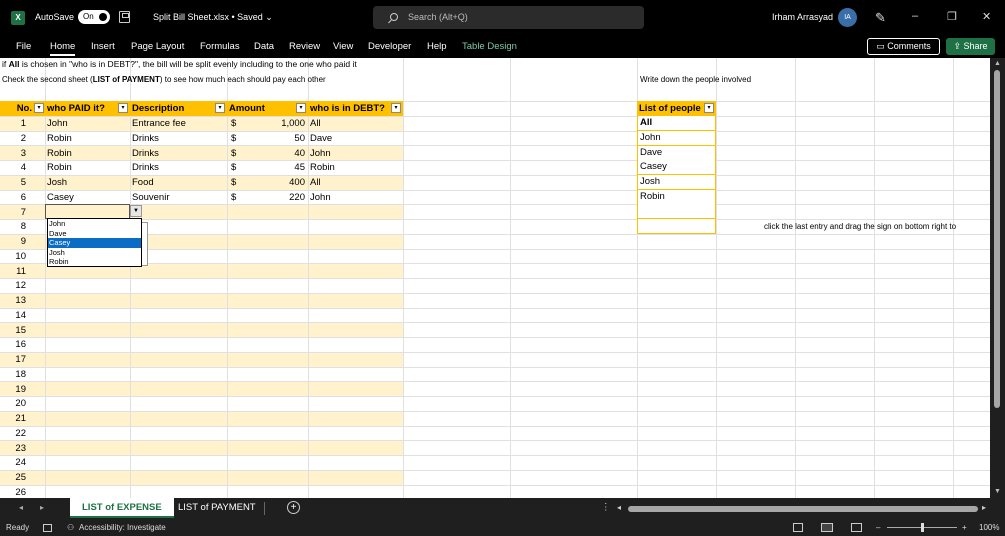 This screenshot has height=536, width=1005. What do you see at coordinates (277, 182) in the screenshot?
I see `amount-cell: 400` at bounding box center [277, 182].